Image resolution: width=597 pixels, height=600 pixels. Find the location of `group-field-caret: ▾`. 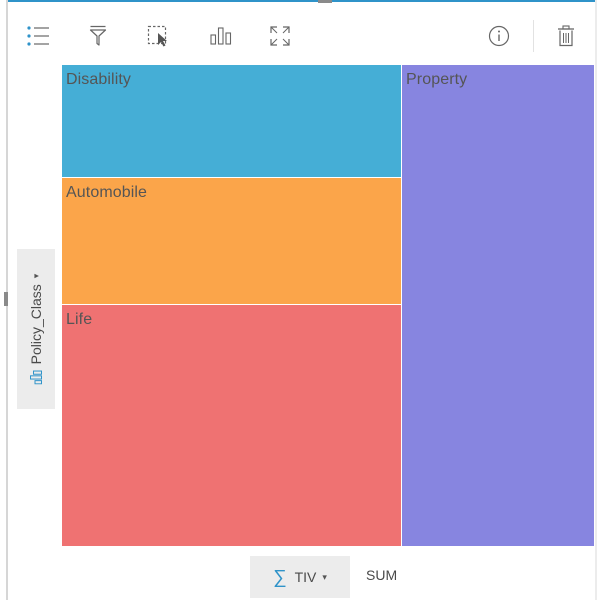

group-field-caret: ▾ is located at coordinates (35, 276).